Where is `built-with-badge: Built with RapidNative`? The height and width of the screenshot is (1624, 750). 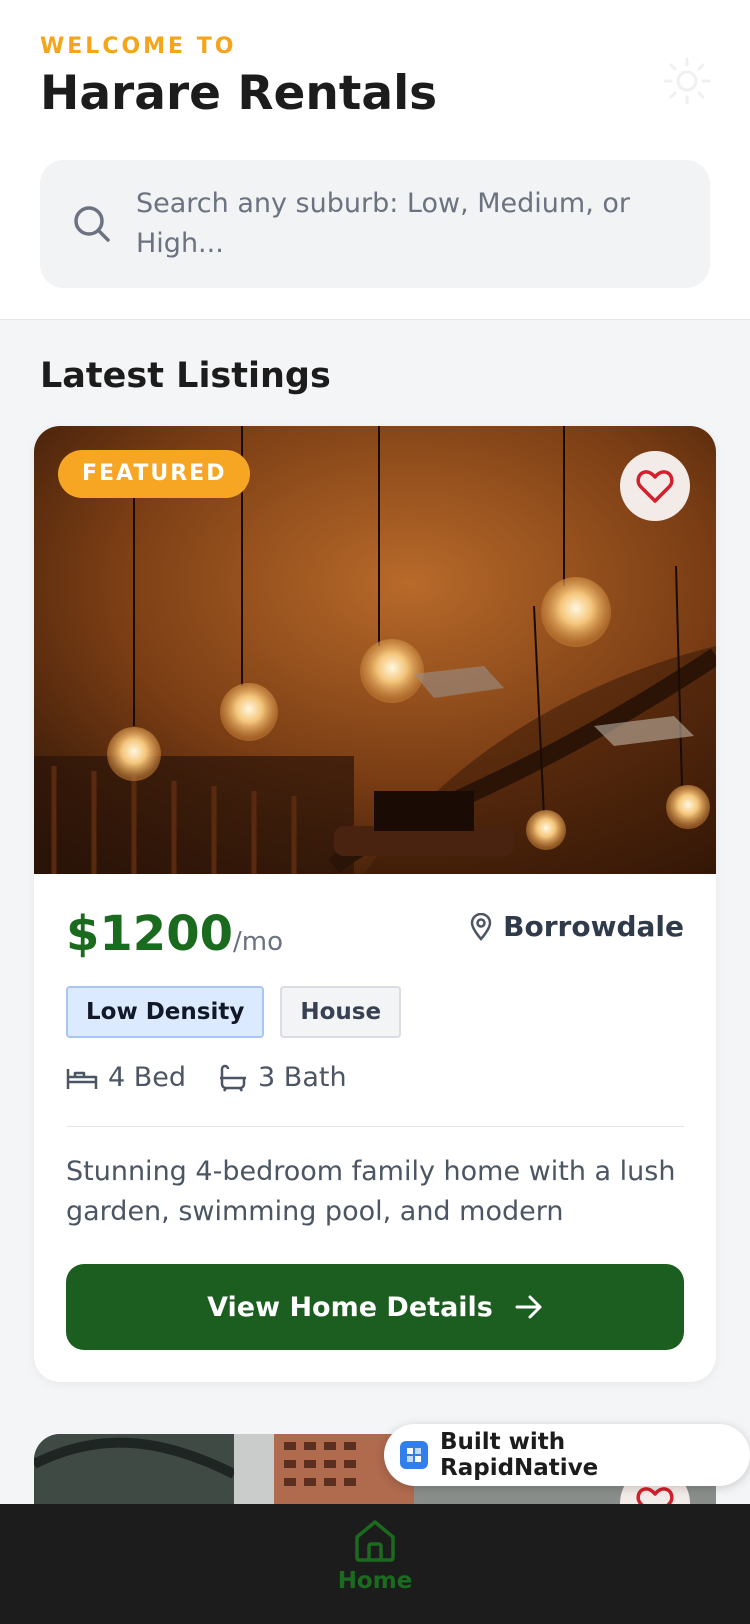
built-with-badge: Built with RapidNative is located at coordinates (567, 1455).